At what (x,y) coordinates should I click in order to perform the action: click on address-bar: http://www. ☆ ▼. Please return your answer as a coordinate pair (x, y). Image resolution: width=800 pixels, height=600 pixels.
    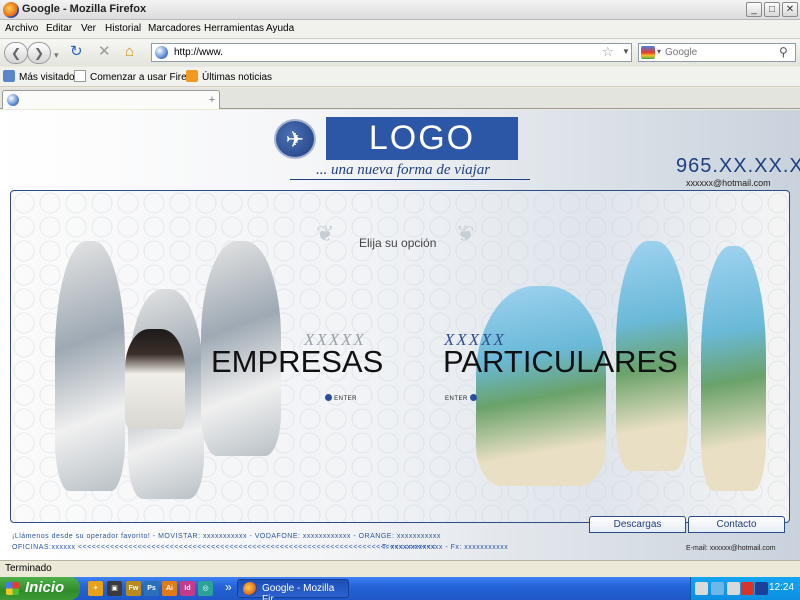
    Looking at the image, I should click on (391, 52).